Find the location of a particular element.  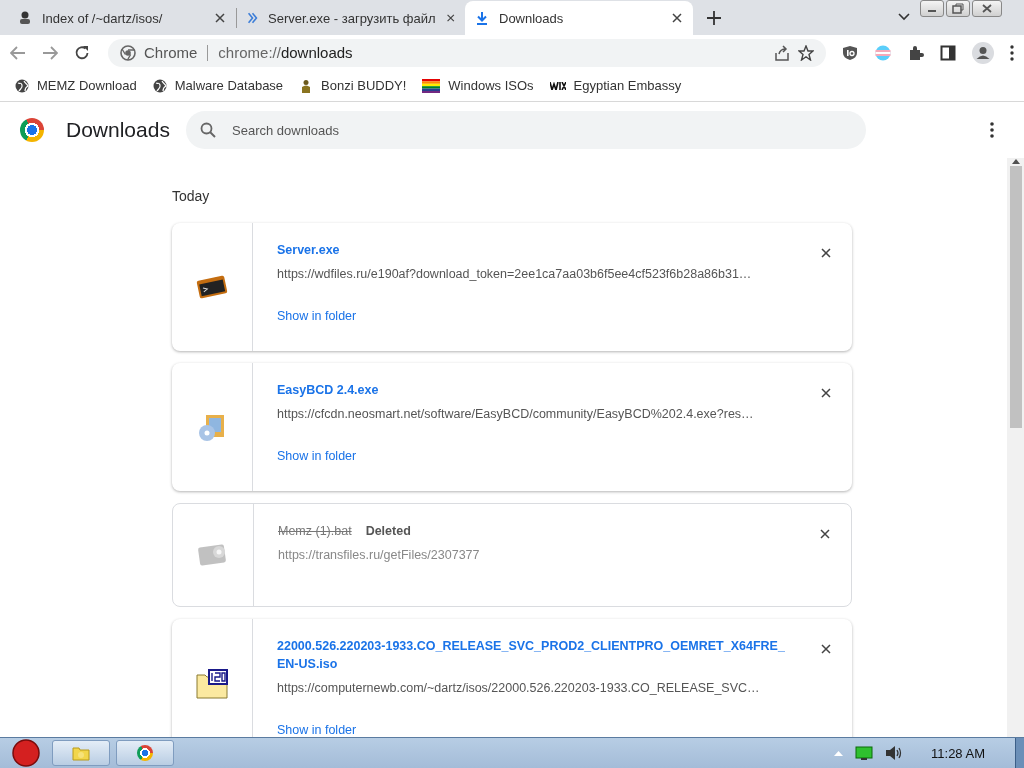

clock: 11:28 AM is located at coordinates (958, 753).